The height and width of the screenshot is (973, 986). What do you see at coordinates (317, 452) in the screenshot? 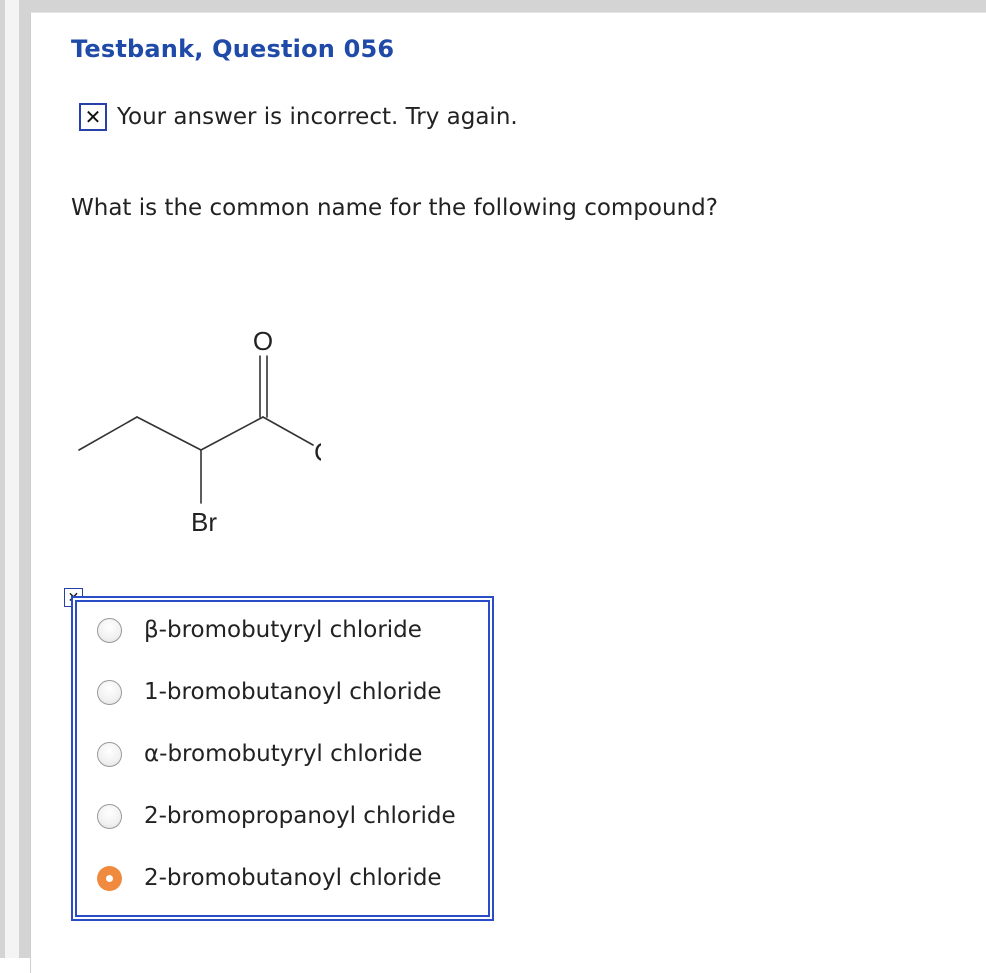
I see `chlorine-label: Cl` at bounding box center [317, 452].